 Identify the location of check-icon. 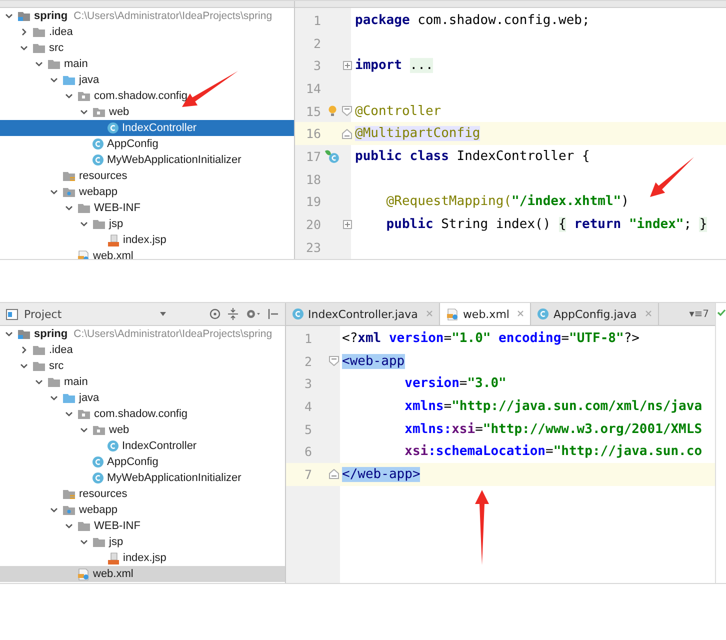
(721, 312).